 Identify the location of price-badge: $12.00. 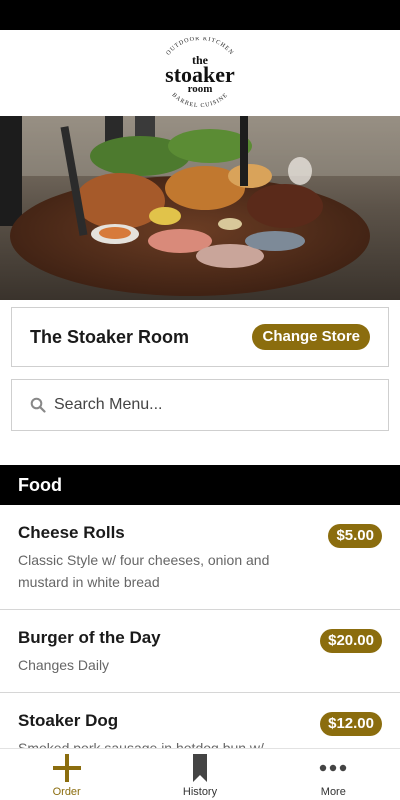
(351, 724).